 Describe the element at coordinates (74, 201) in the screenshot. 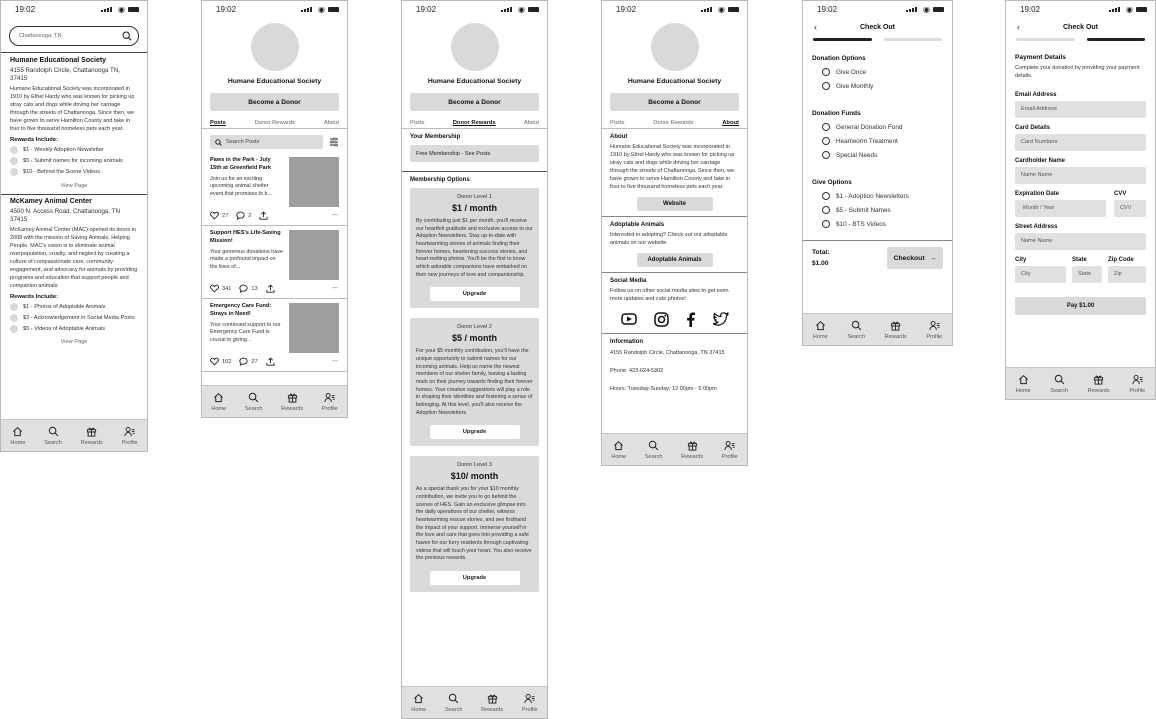

I see `result-name: McKamey Animal Center` at that location.